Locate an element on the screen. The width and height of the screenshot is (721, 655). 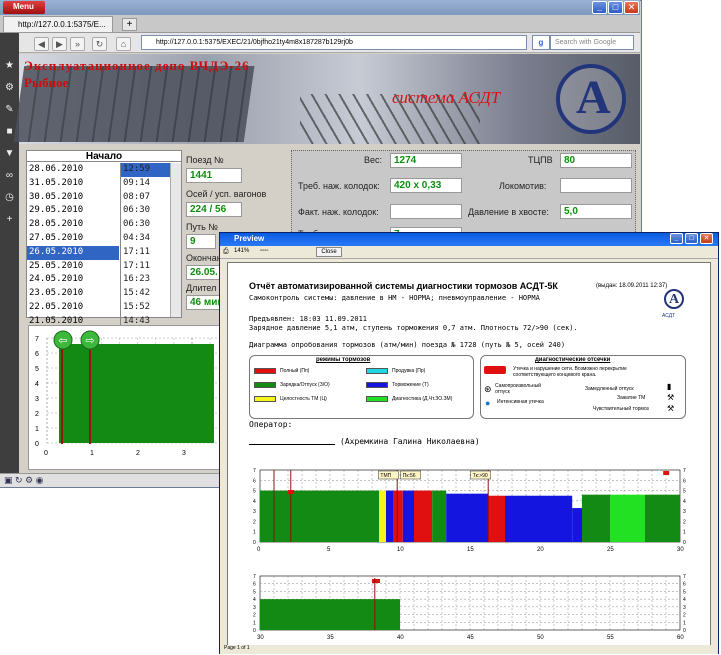
search-input: Search with Google is located at coordinates (592, 42).